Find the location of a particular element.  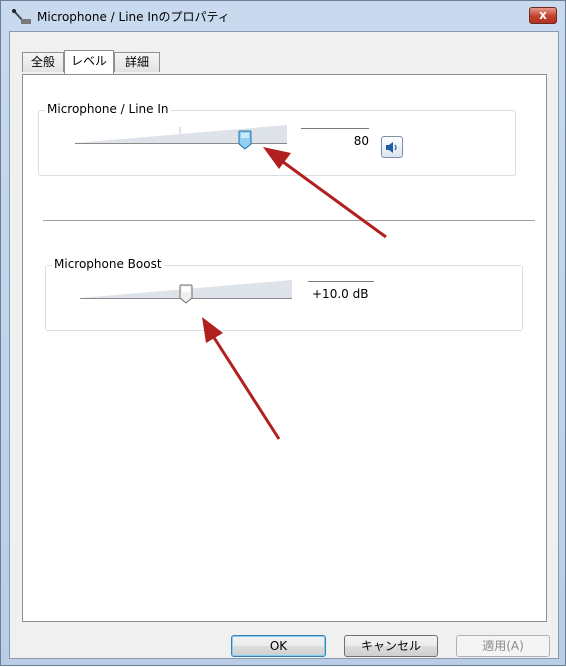

section-separator is located at coordinates (289, 221).